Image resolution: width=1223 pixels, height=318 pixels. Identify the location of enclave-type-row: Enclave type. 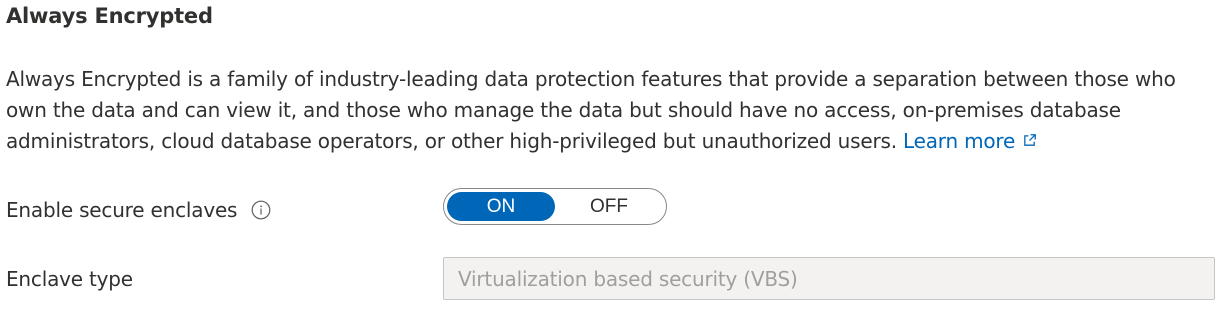
(69, 279).